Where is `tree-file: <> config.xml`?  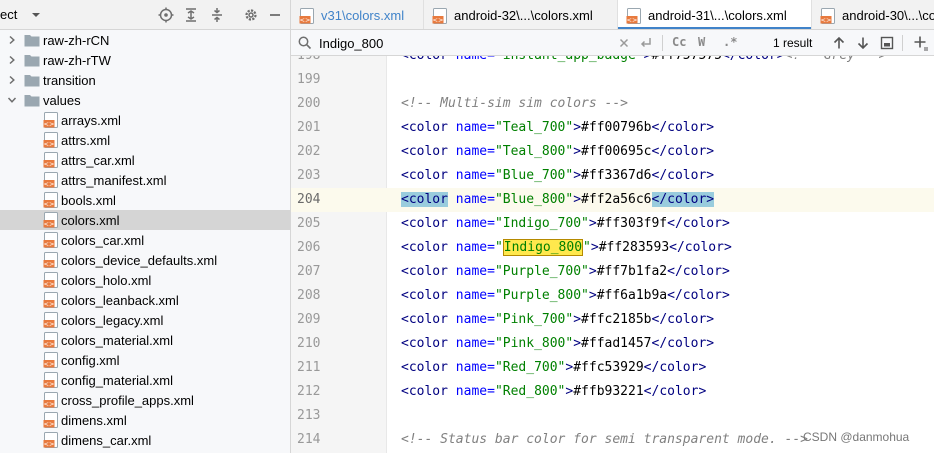
tree-file: <> config.xml is located at coordinates (145, 360).